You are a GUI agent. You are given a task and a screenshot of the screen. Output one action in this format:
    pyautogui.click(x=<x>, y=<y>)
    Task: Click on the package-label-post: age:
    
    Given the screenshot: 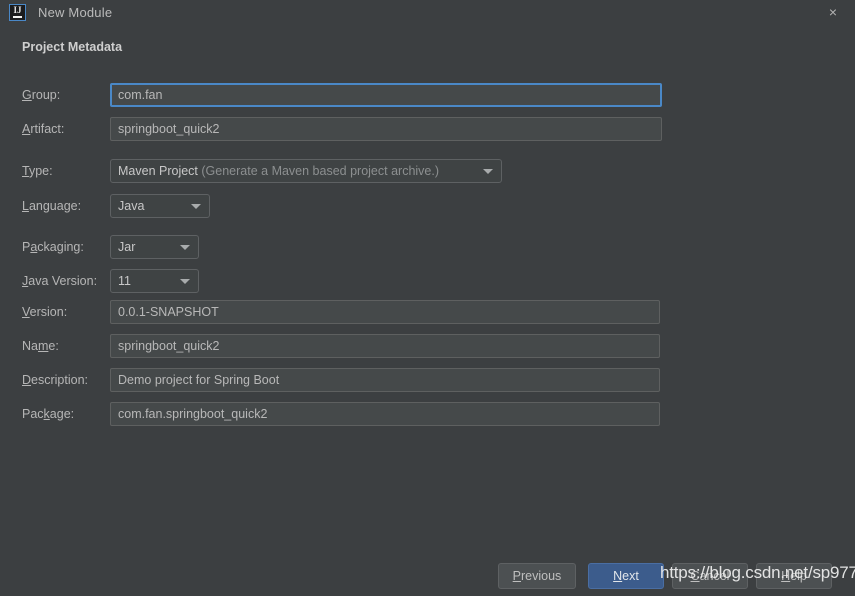 What is the action you would take?
    pyautogui.click(x=62, y=414)
    